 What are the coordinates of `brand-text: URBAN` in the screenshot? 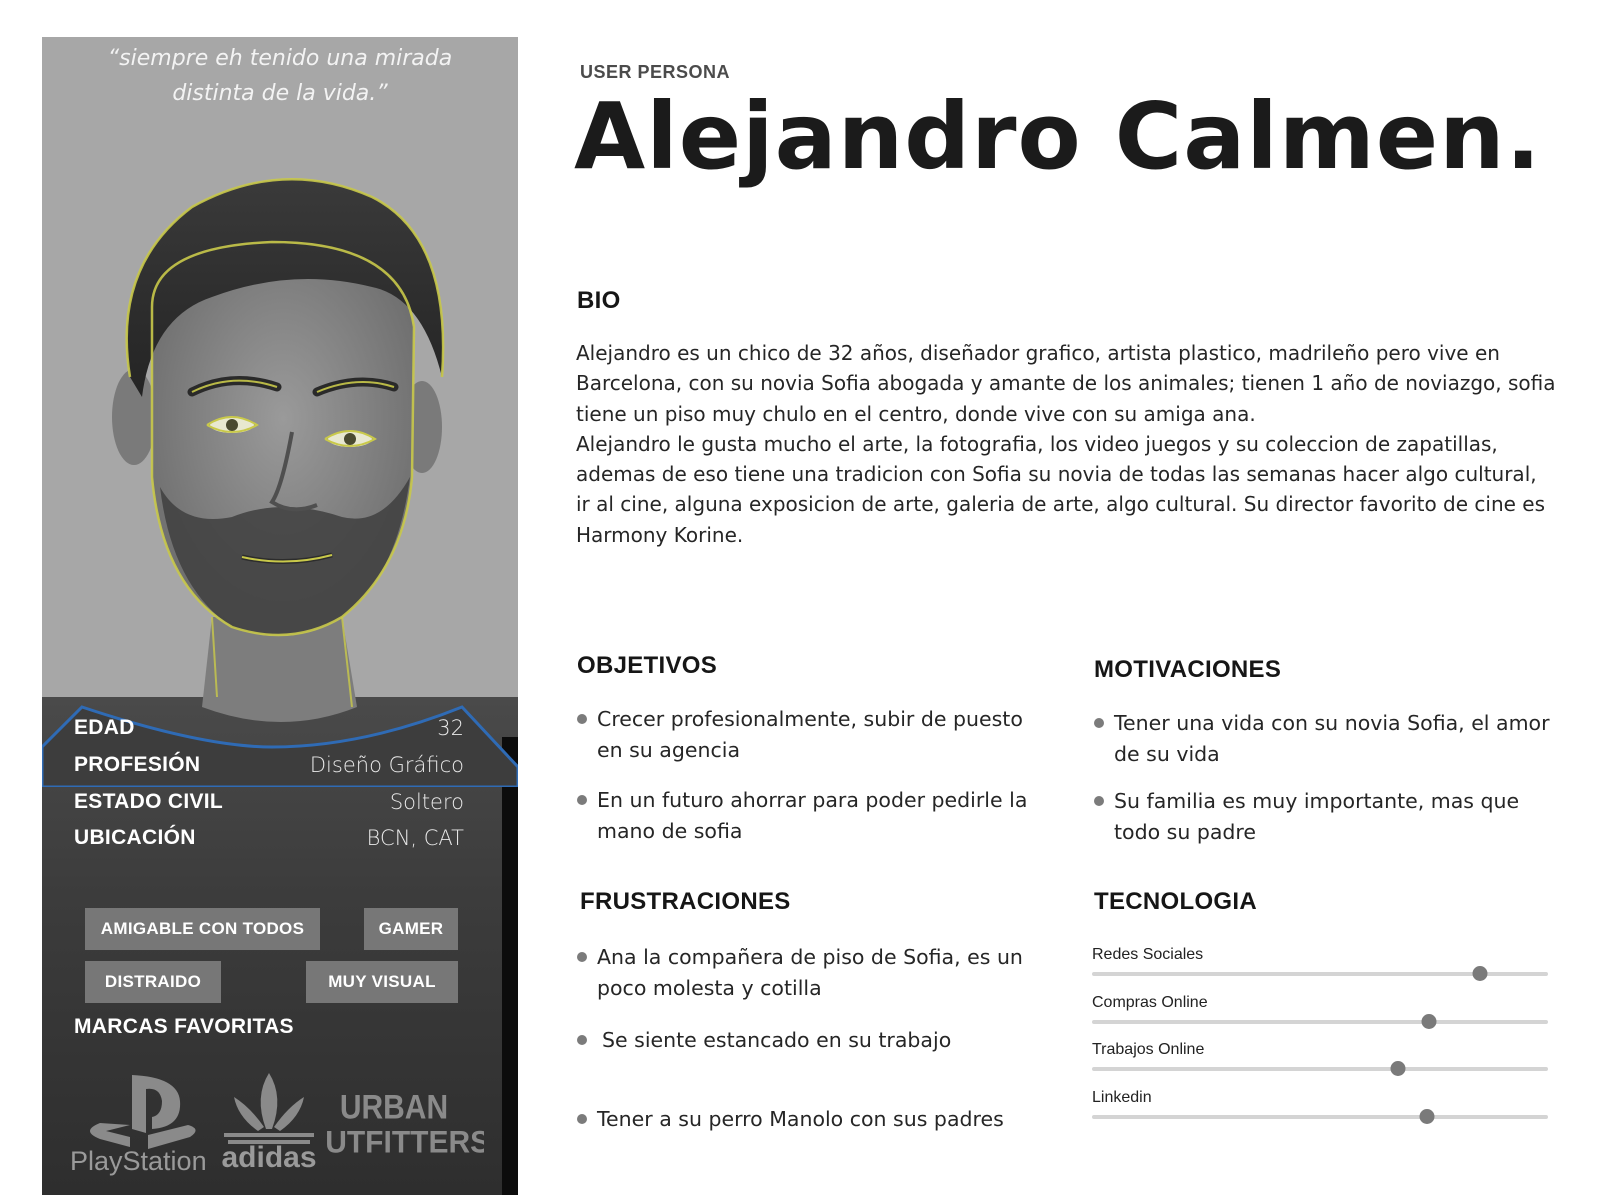 It's located at (394, 1106).